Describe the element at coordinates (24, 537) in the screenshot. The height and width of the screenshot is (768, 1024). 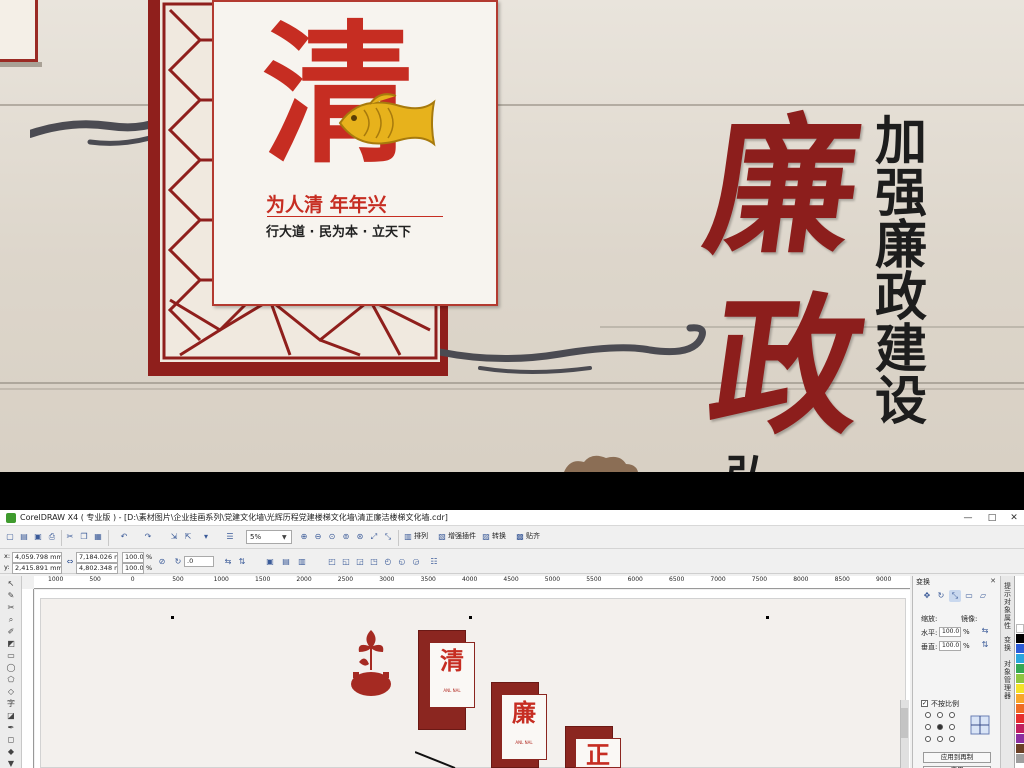
I see `open-folder-icon: ▤` at that location.